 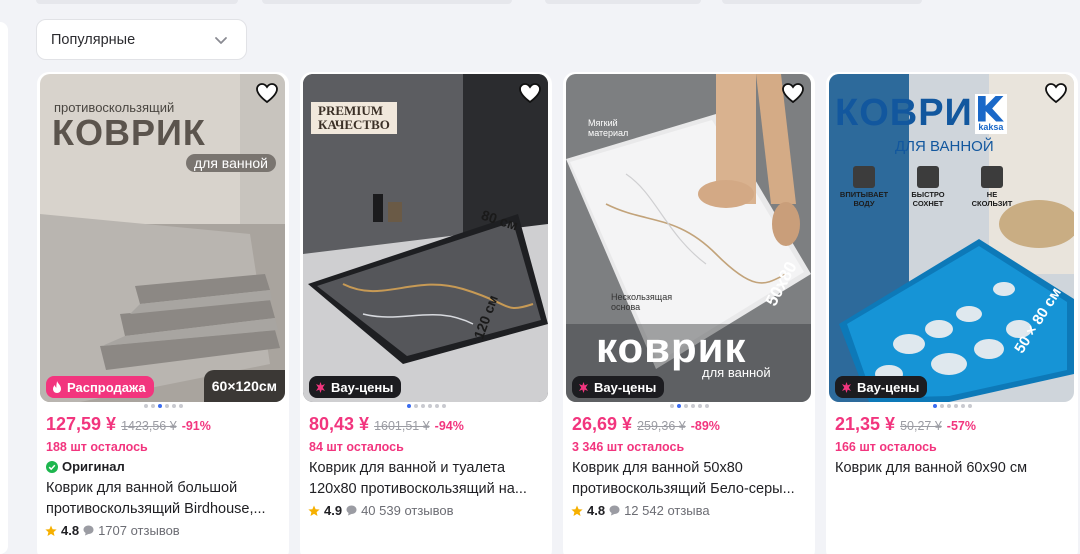 I want to click on size-label: 60×120см, so click(x=244, y=386).